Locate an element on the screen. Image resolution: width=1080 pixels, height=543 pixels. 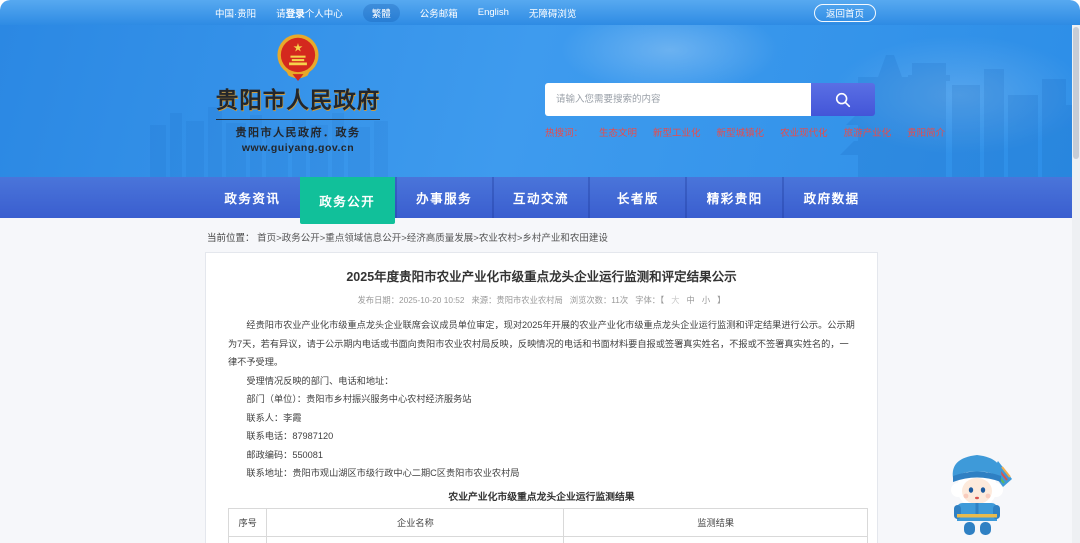
nav-item-zhengwu-zixun: 政务资讯 is located at coordinates (252, 197).